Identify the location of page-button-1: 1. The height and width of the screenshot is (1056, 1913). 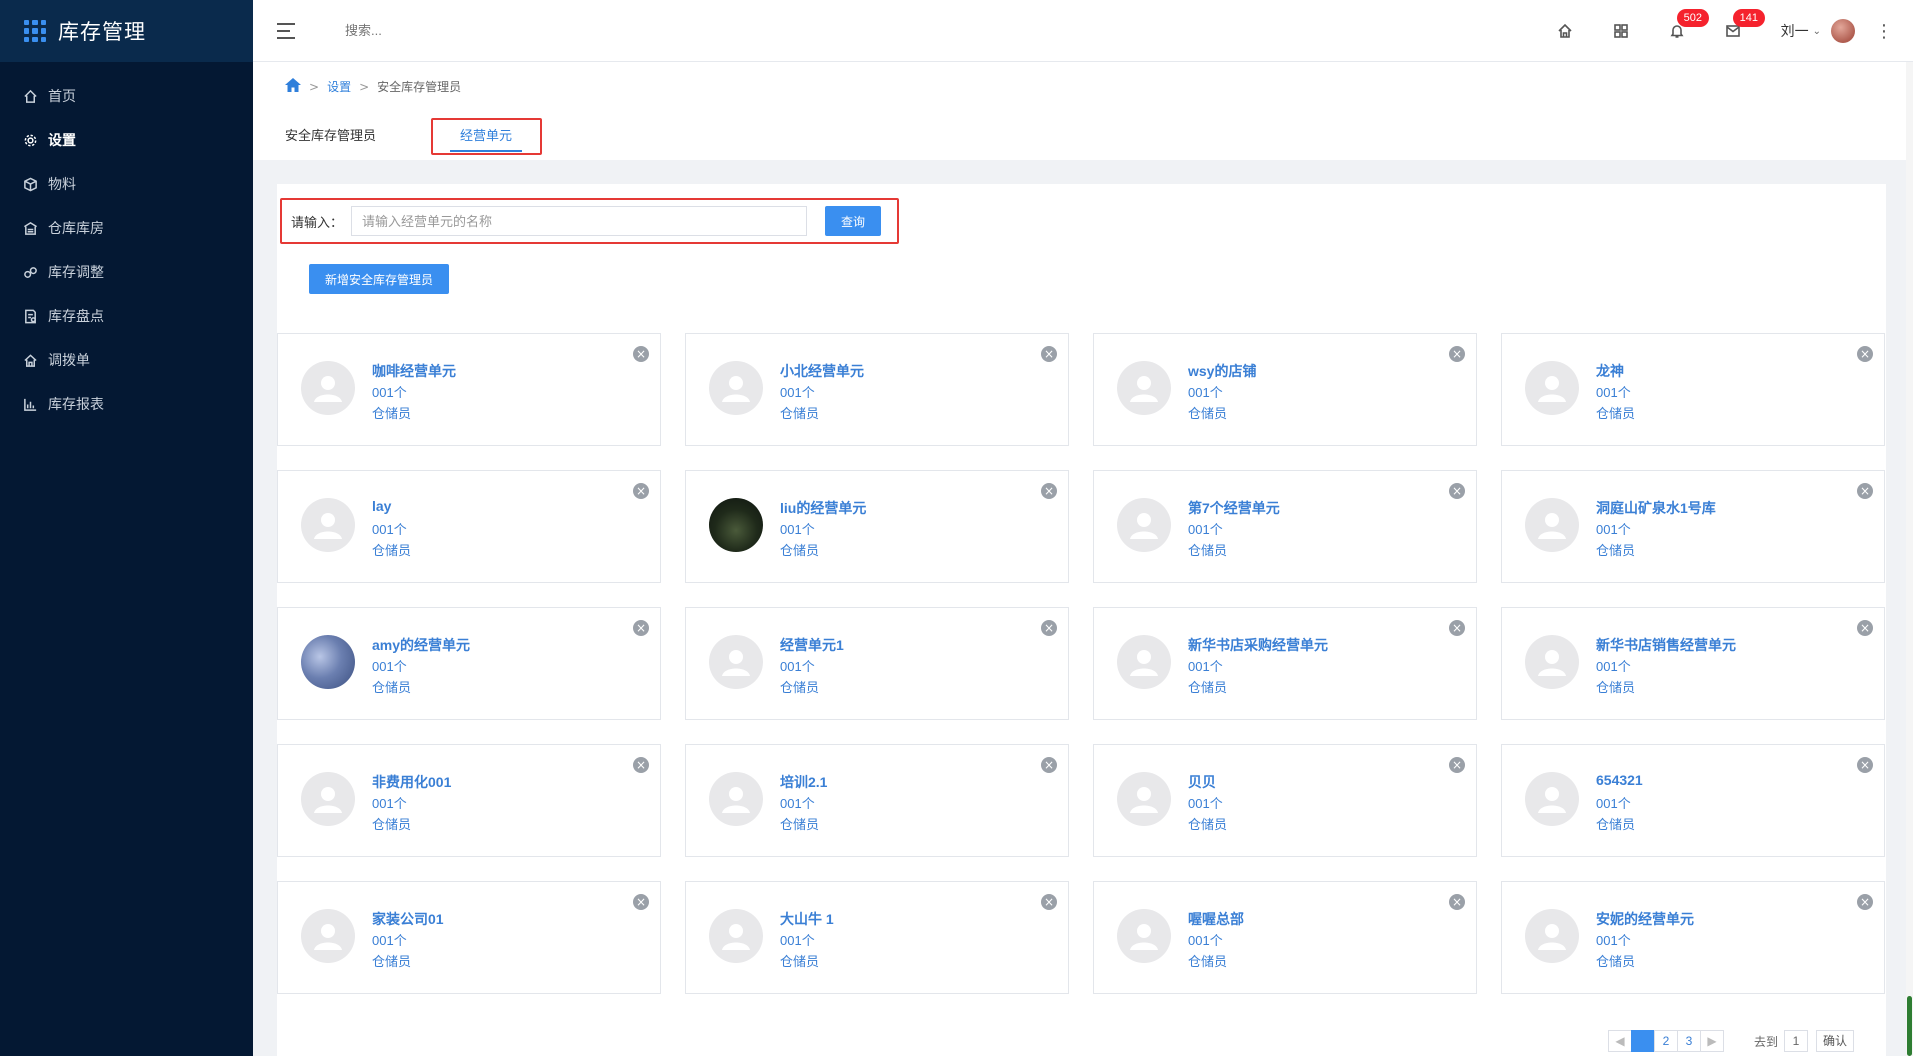
(1643, 1041).